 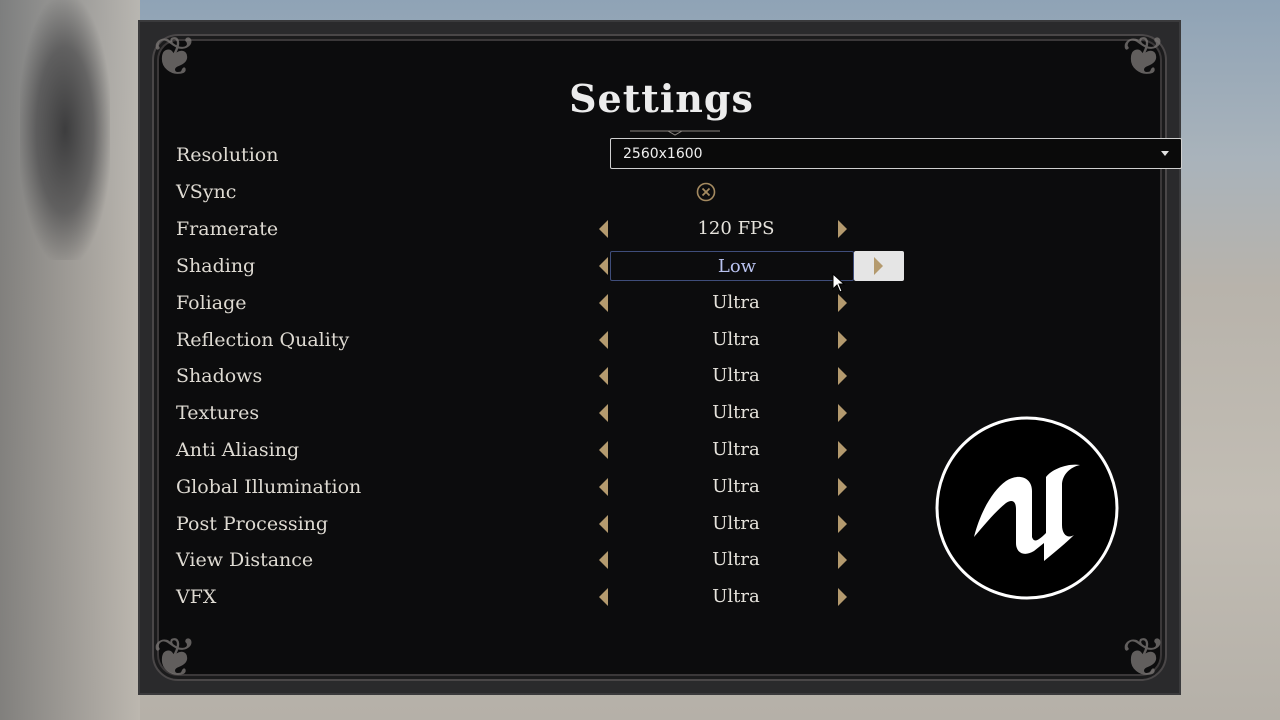 What do you see at coordinates (216, 266) in the screenshot?
I see `setting-label: Shading` at bounding box center [216, 266].